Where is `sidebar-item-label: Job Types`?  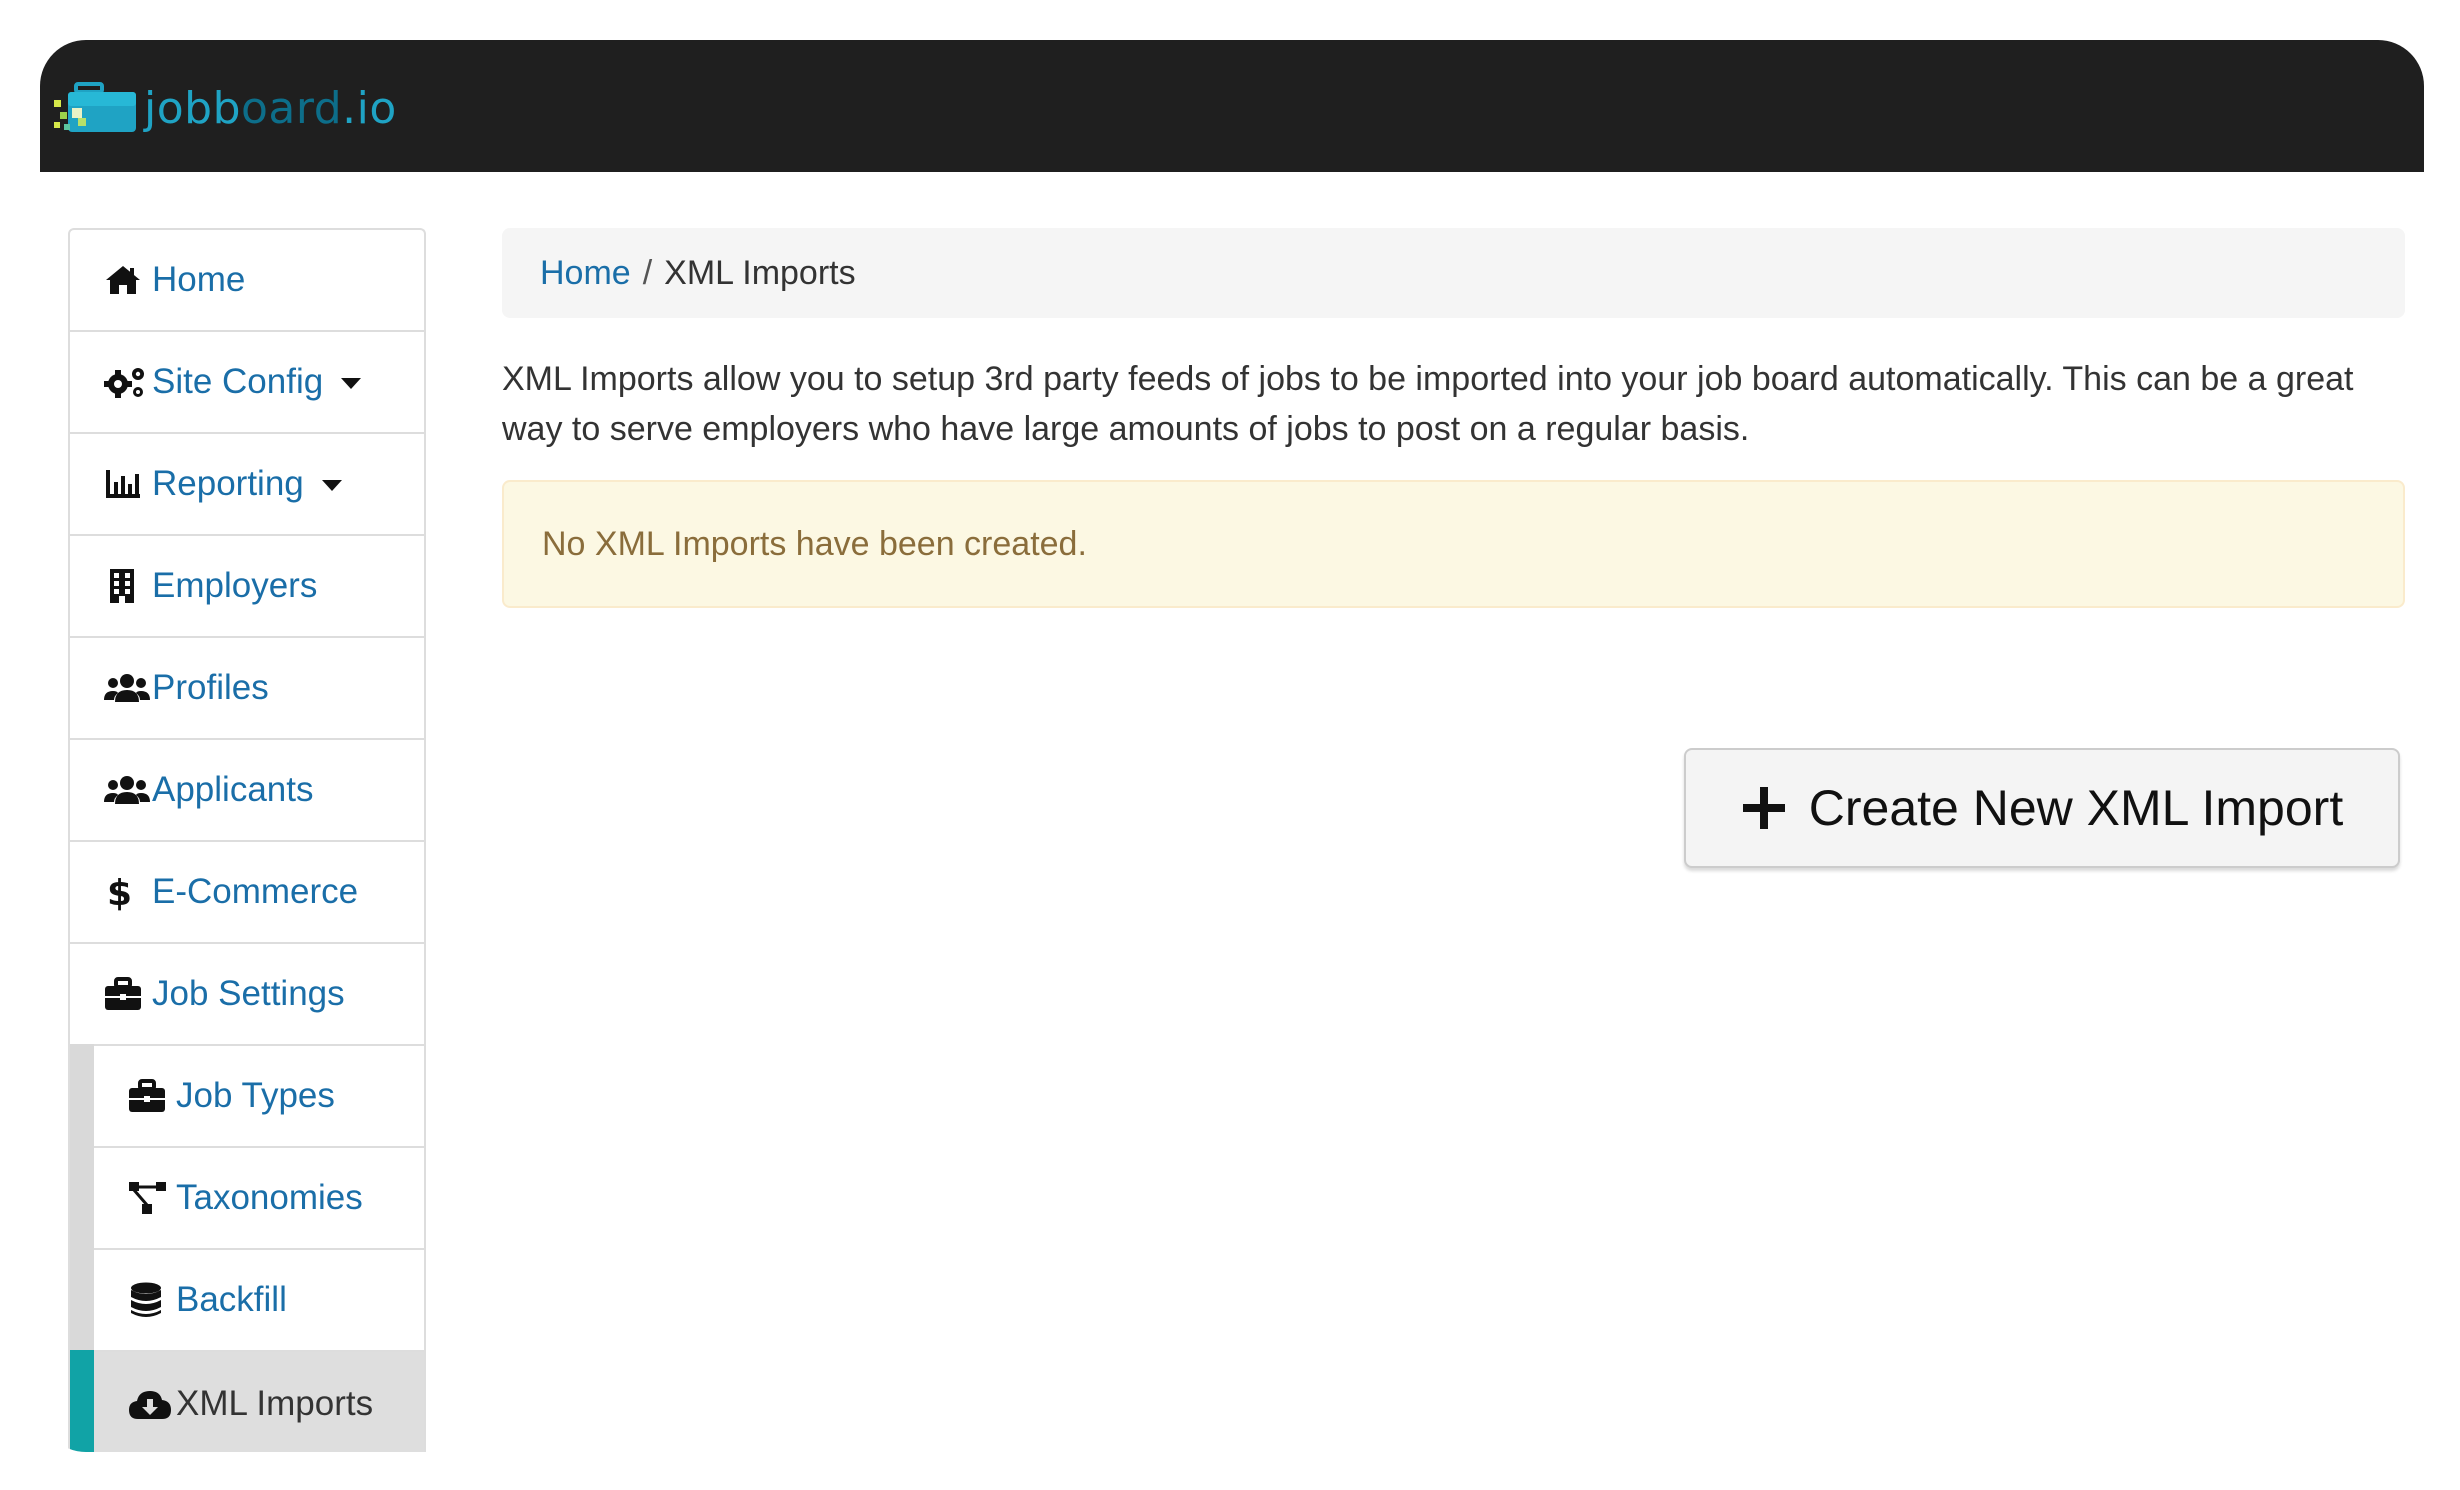 sidebar-item-label: Job Types is located at coordinates (255, 1095).